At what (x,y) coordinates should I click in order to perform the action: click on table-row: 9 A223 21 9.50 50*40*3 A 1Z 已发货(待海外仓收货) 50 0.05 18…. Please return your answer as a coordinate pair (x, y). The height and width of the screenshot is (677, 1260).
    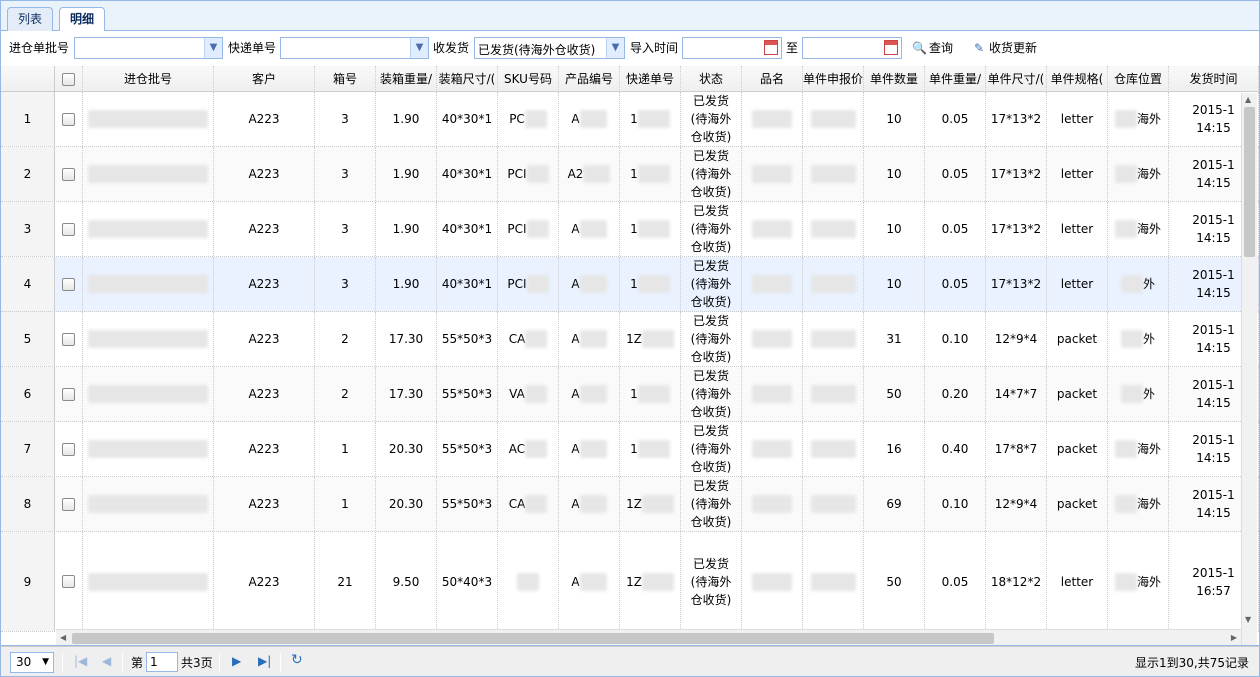
    Looking at the image, I should click on (630, 582).